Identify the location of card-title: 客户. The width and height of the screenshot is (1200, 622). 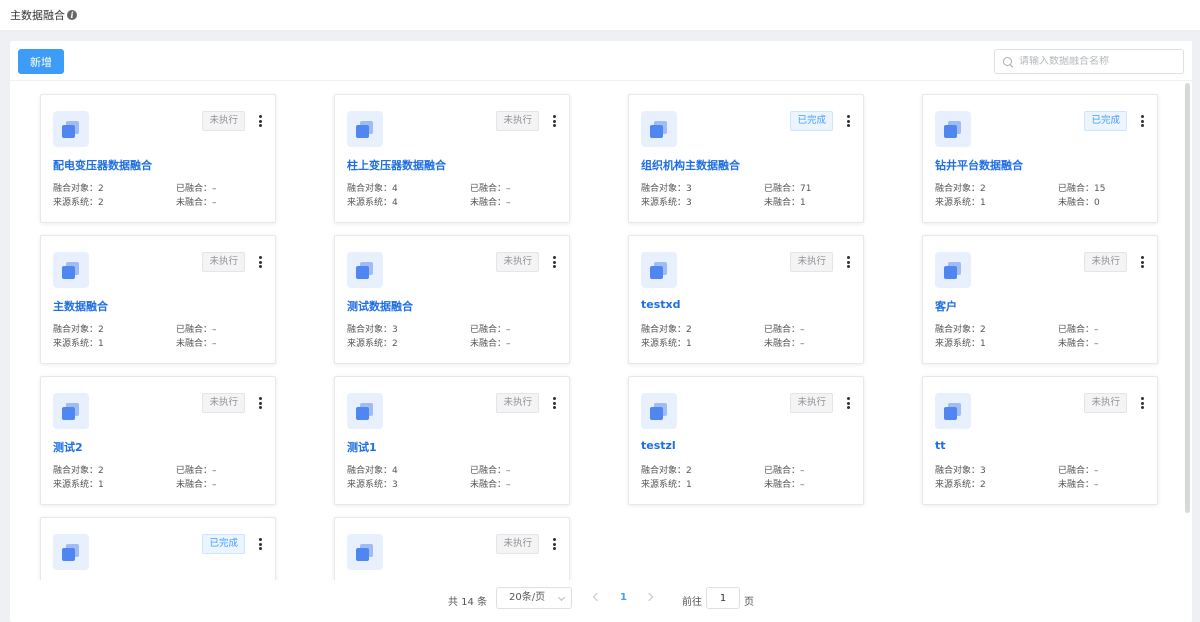
(946, 306).